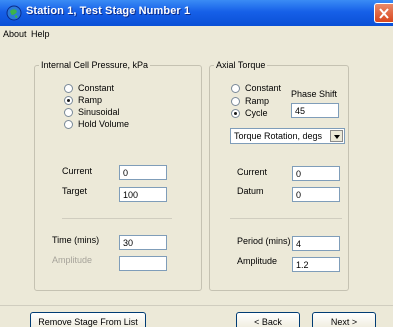 The image size is (393, 327). What do you see at coordinates (104, 124) in the screenshot?
I see `radio-label: Hold Volume` at bounding box center [104, 124].